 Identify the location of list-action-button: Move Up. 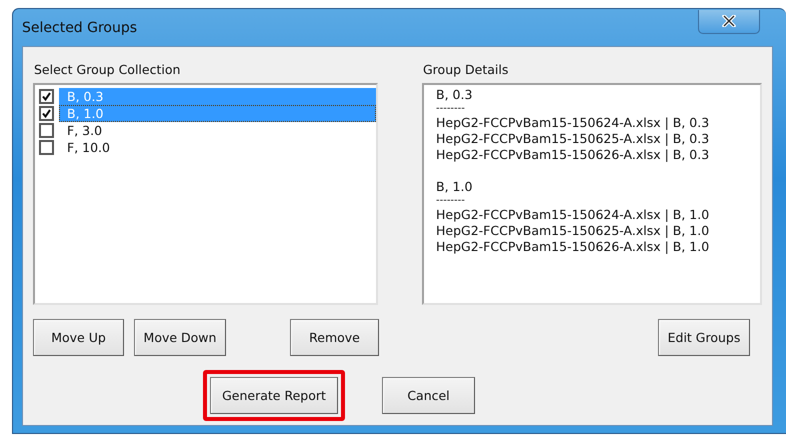
(78, 337).